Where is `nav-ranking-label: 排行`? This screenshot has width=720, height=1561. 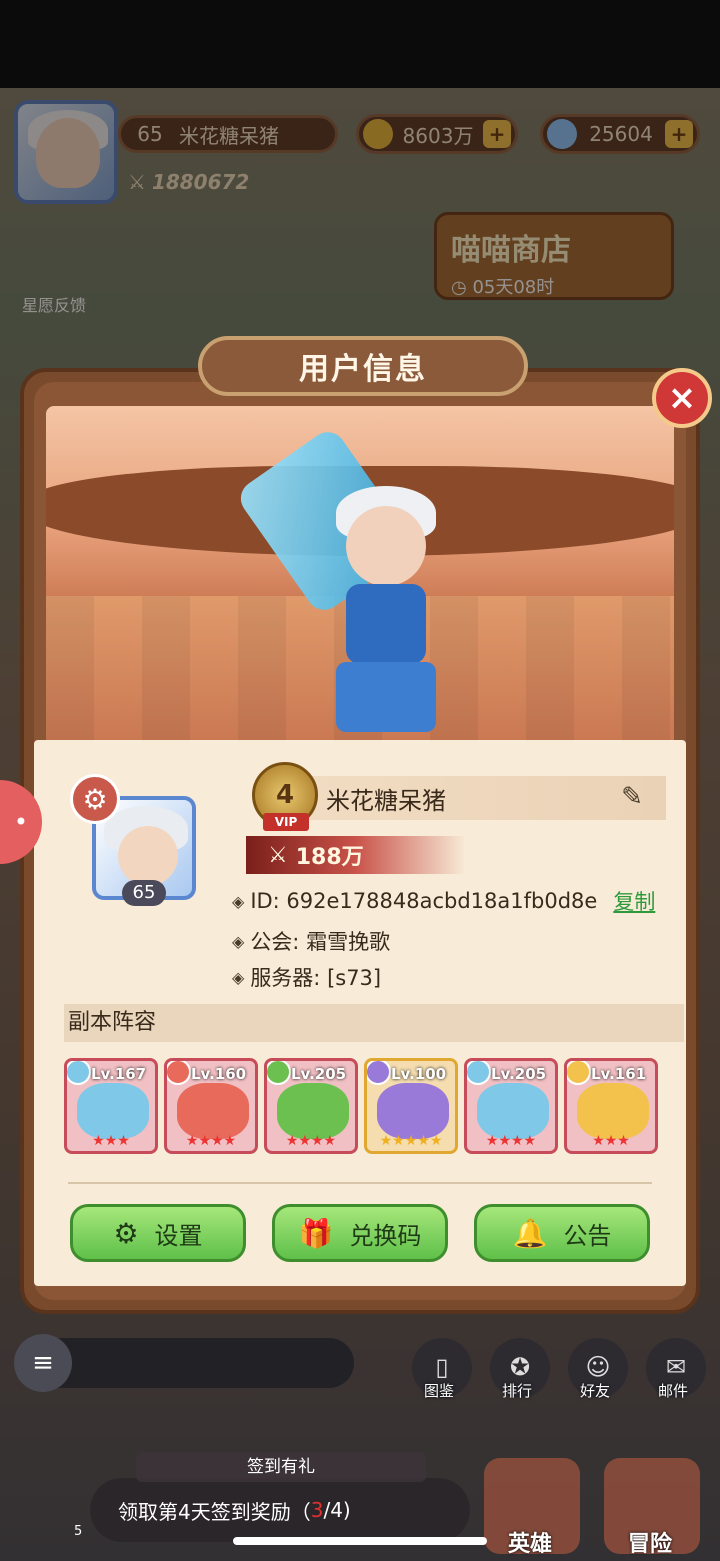 nav-ranking-label: 排行 is located at coordinates (517, 1391).